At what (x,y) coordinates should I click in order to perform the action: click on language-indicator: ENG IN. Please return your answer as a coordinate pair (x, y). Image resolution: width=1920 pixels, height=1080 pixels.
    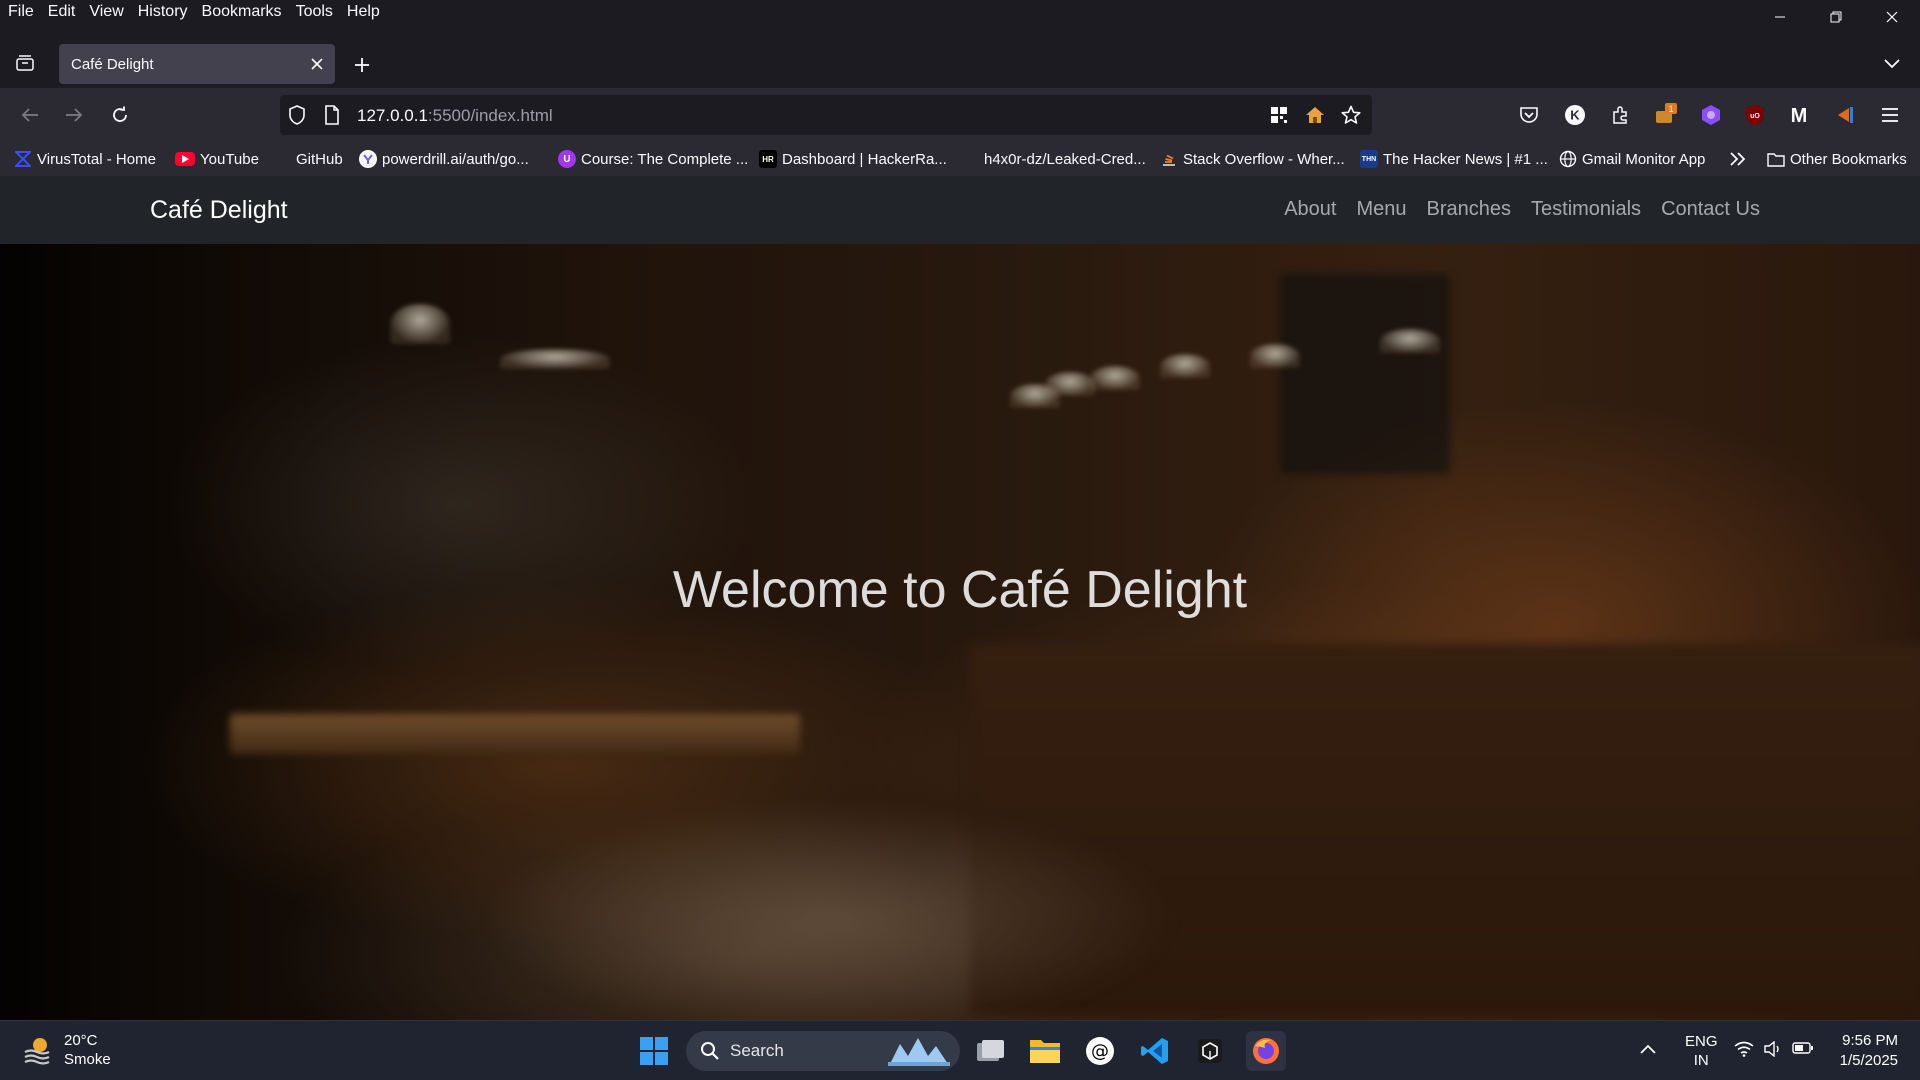
    Looking at the image, I should click on (1701, 1051).